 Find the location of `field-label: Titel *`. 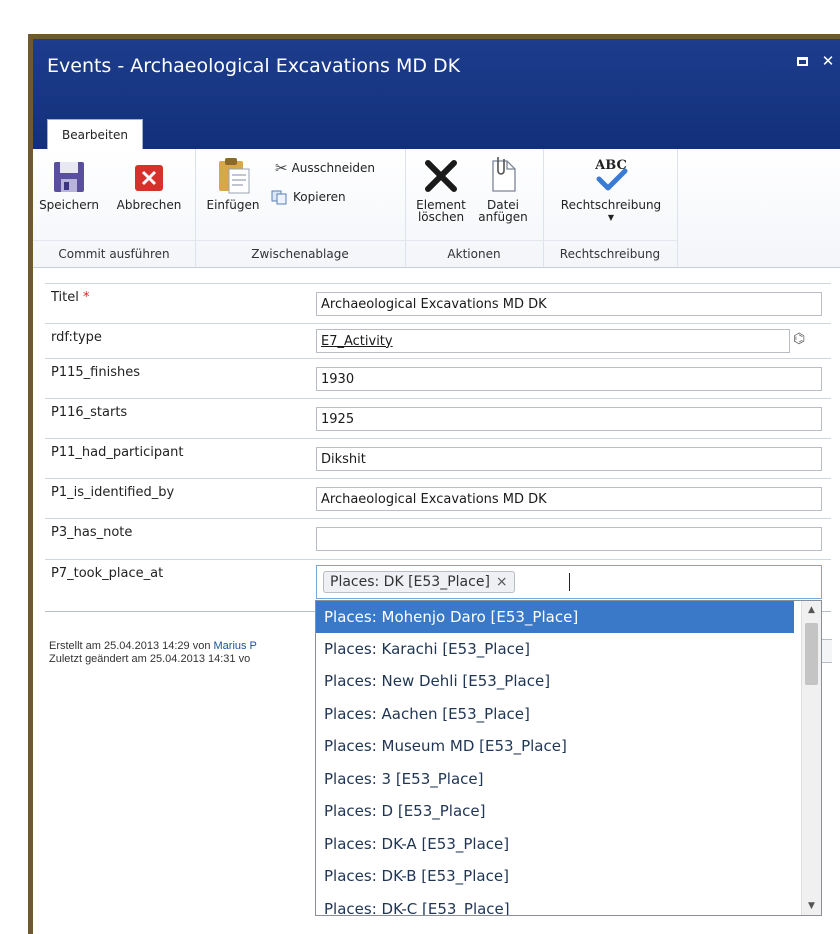

field-label: Titel * is located at coordinates (70, 297).